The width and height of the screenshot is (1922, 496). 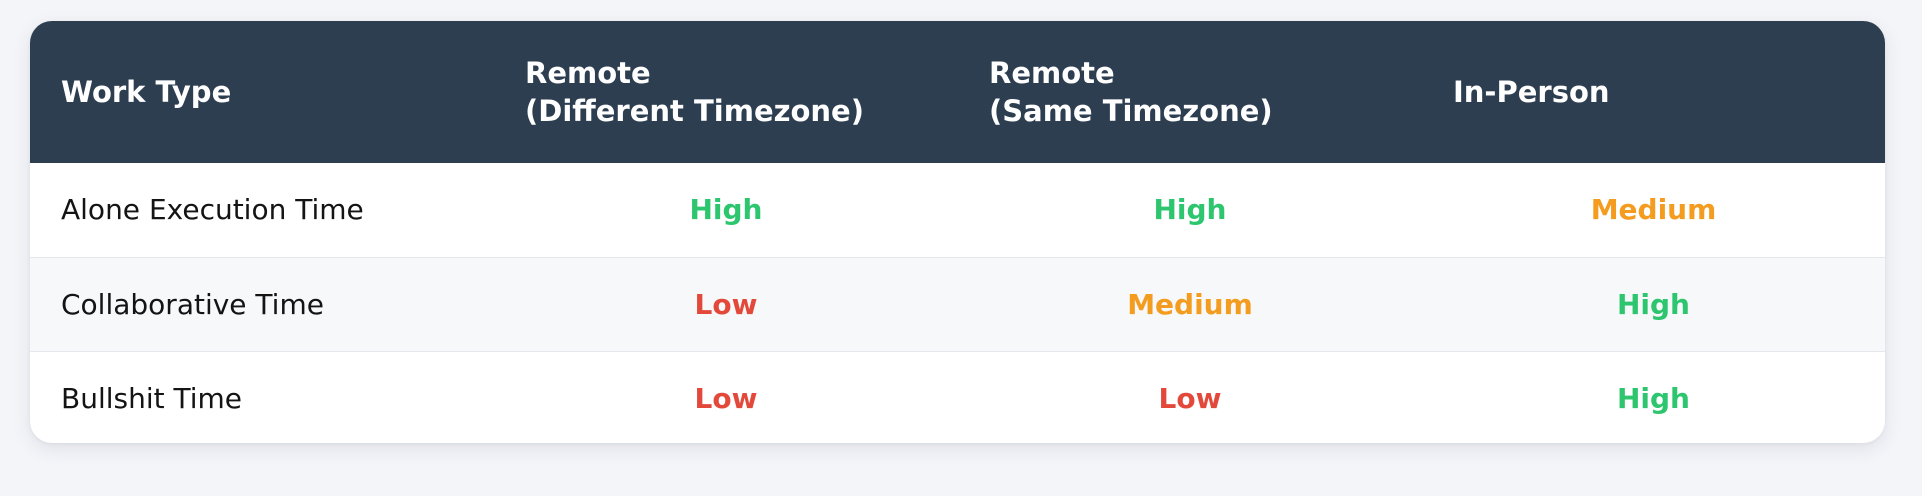 I want to click on row-label: Alone Execution Time, so click(x=212, y=210).